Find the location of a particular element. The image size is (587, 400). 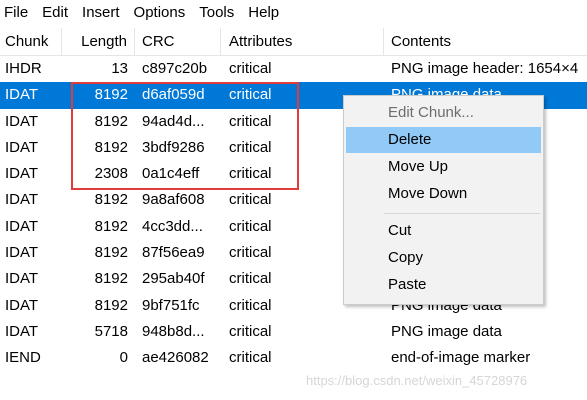

context-menu-move-up: Move Up is located at coordinates (443, 167).